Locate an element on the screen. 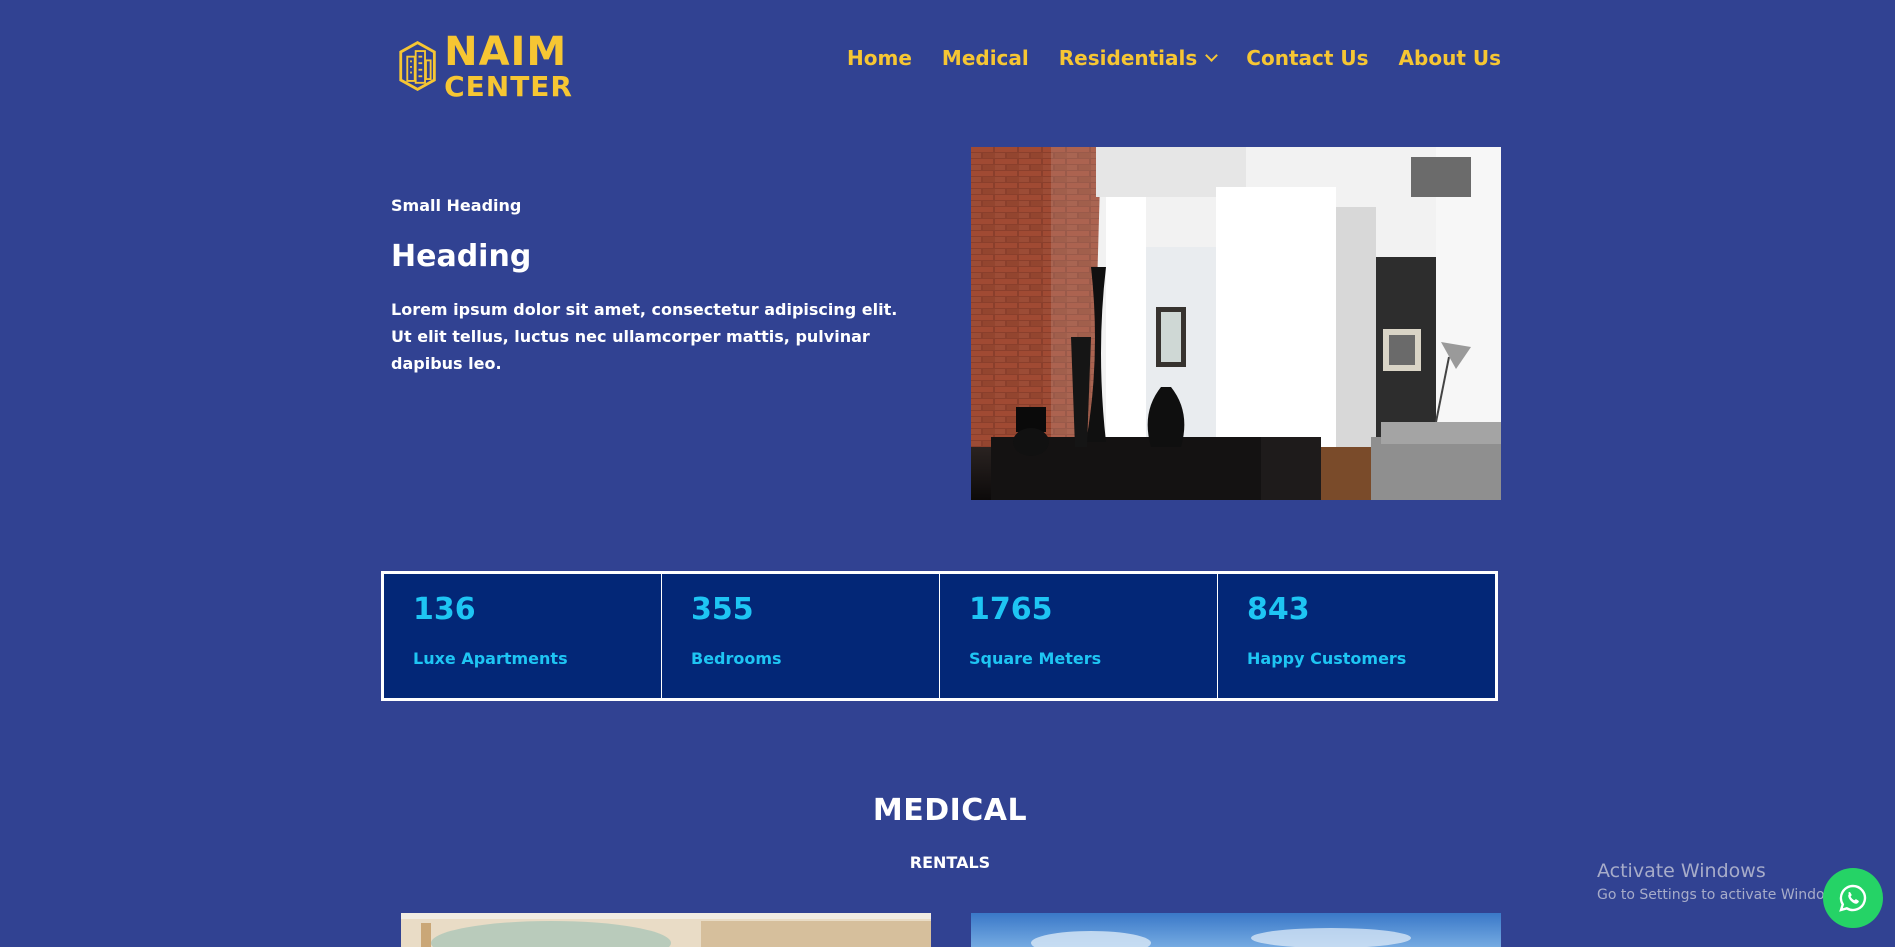  stat-label: Luxe Apartments is located at coordinates (490, 658).